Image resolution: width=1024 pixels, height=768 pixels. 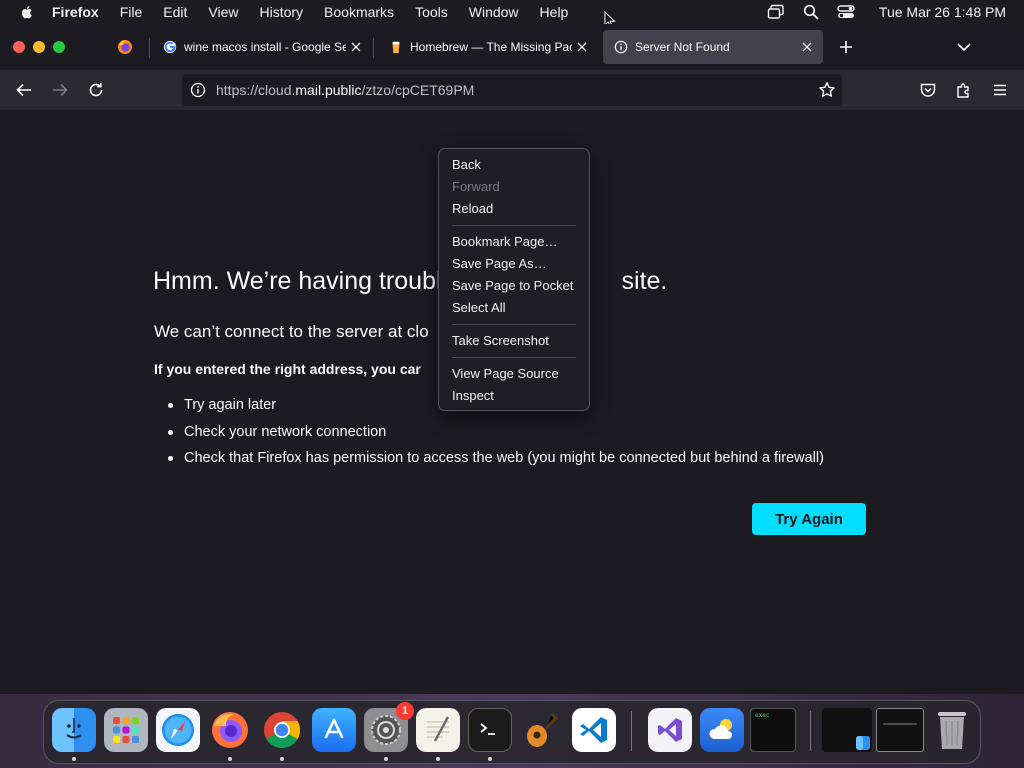 What do you see at coordinates (514, 341) in the screenshot?
I see `context-menu-take-screenshot: Take Screenshot` at bounding box center [514, 341].